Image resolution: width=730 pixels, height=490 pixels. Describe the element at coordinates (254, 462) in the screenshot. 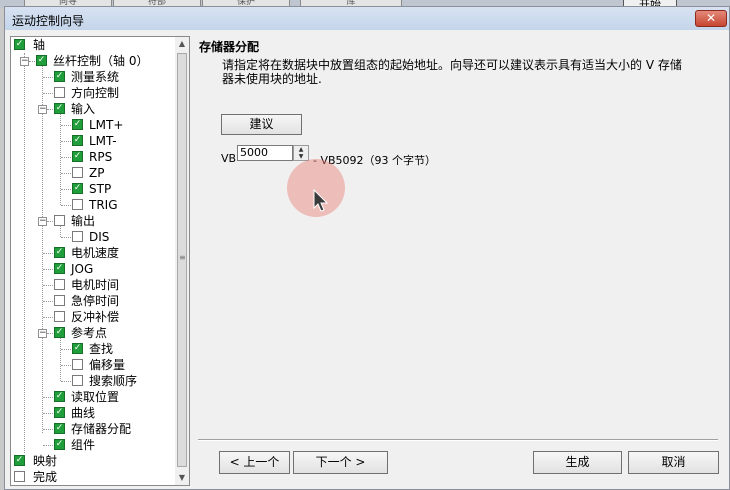

I see `previous-button: < 上一个` at that location.